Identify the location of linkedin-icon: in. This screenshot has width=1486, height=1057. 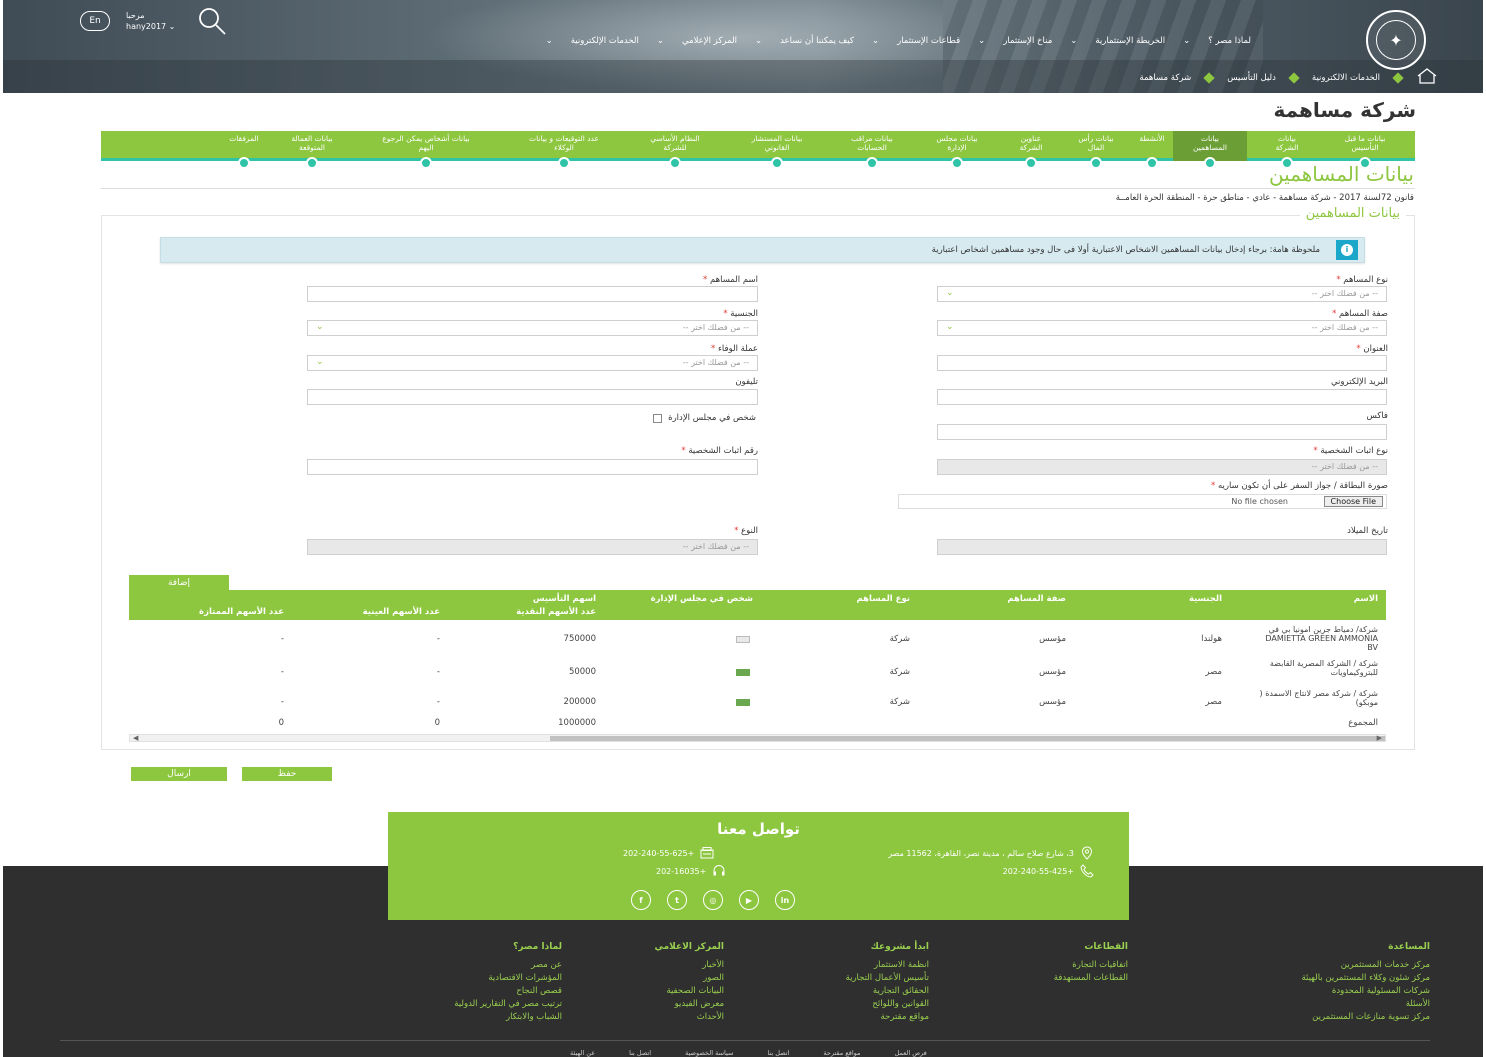
(785, 900).